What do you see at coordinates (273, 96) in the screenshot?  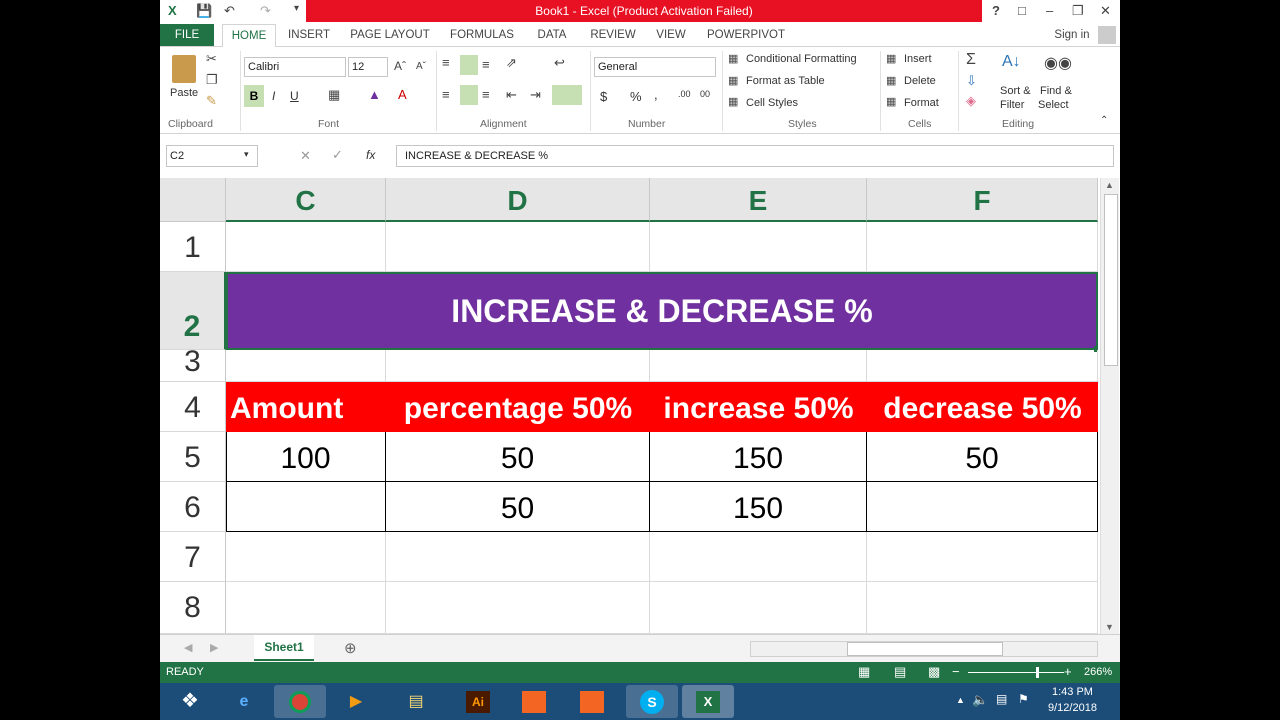 I see `italic-button: I` at bounding box center [273, 96].